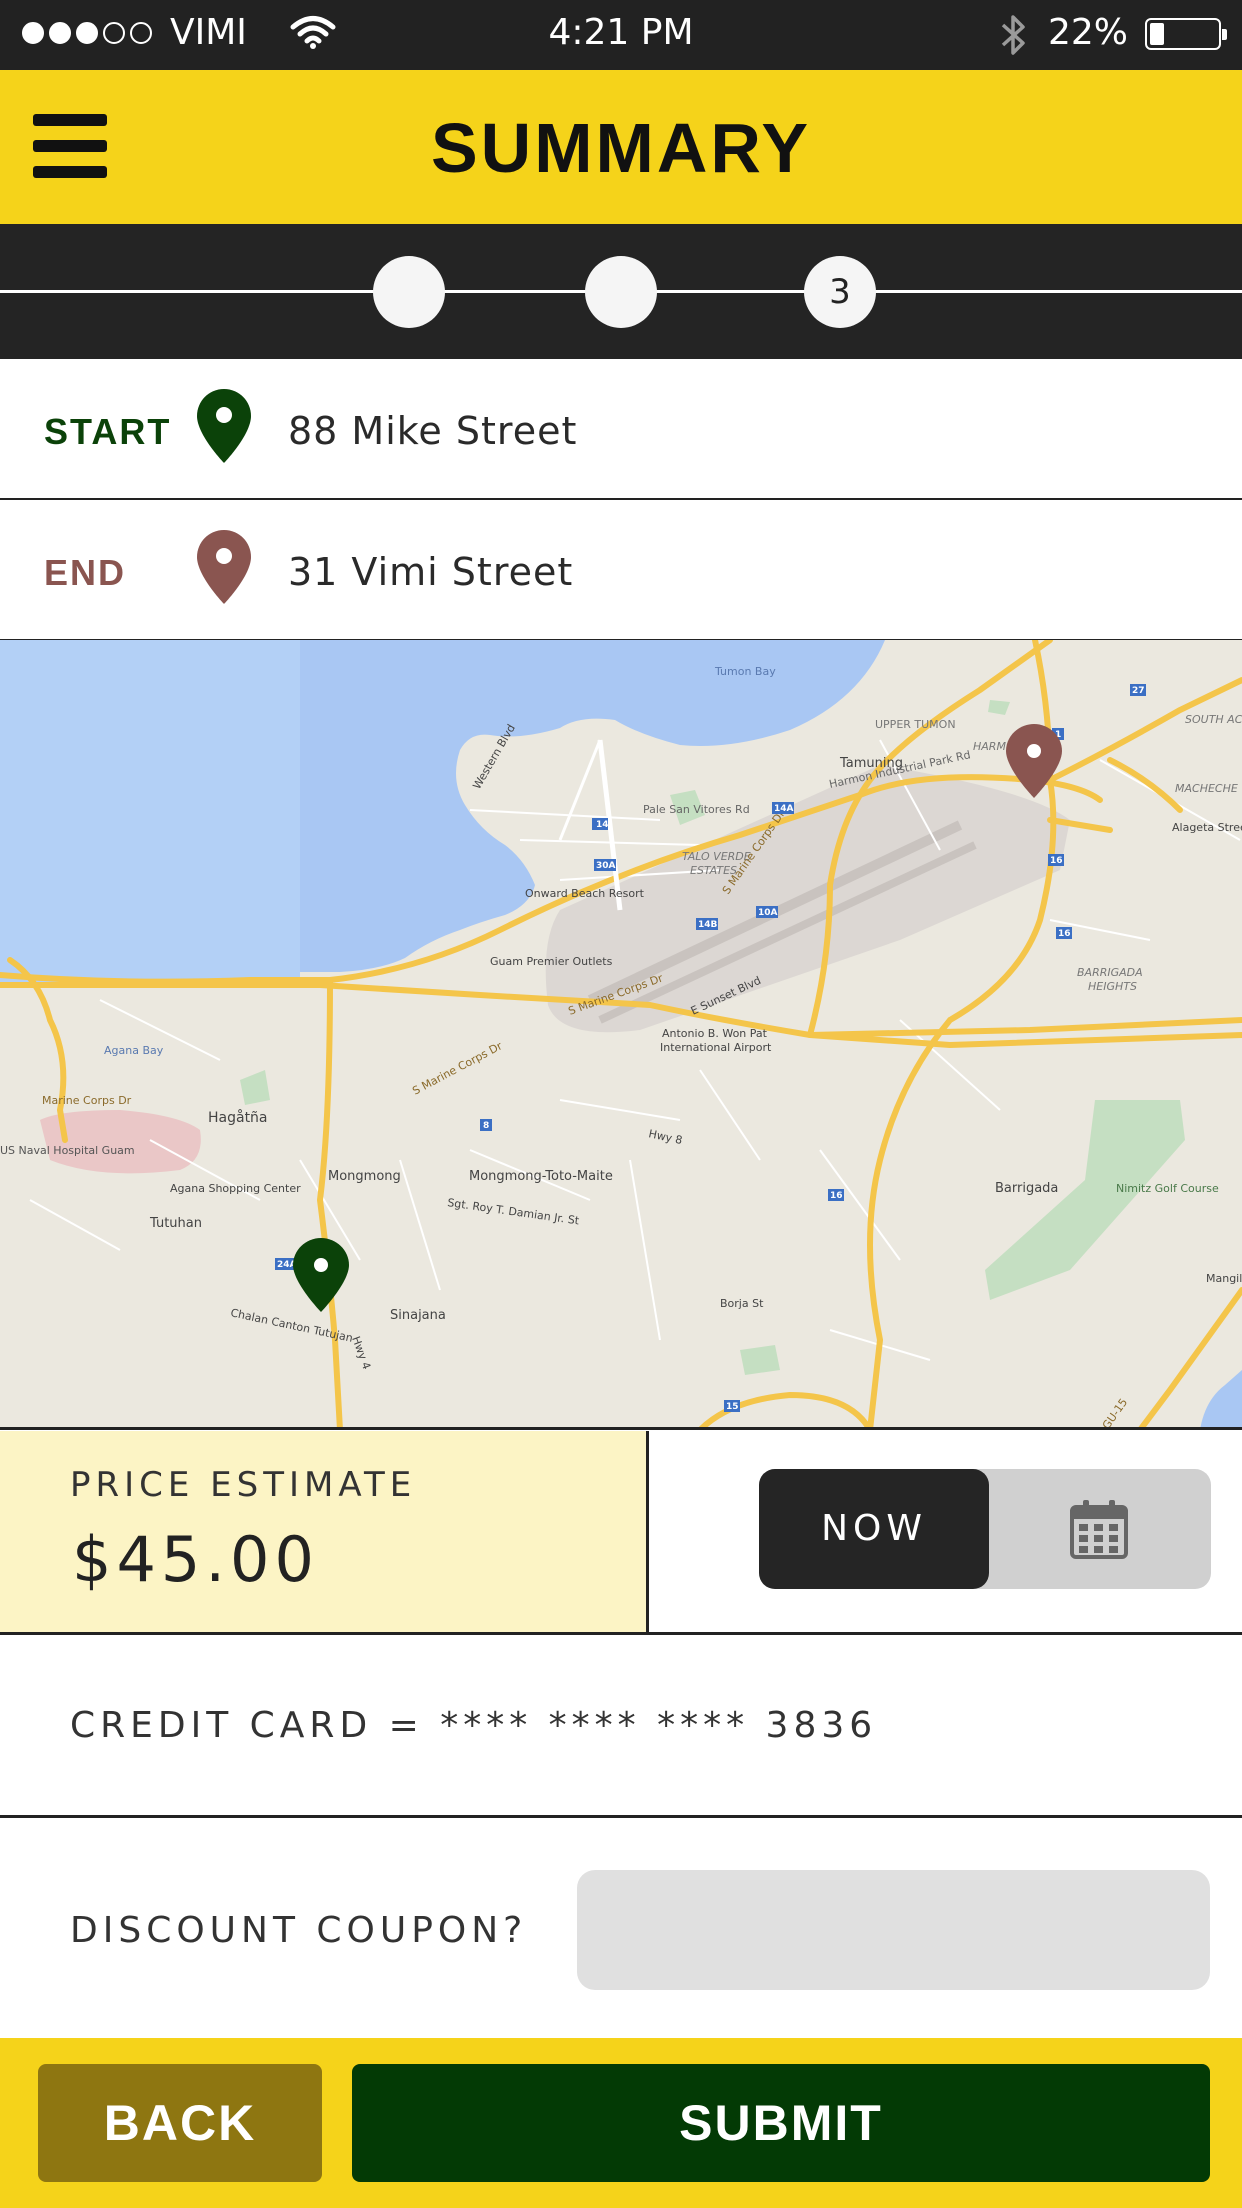 The height and width of the screenshot is (2208, 1242). I want to click on map-label-barrigada-heights-1: BARRIGADA, so click(1110, 972).